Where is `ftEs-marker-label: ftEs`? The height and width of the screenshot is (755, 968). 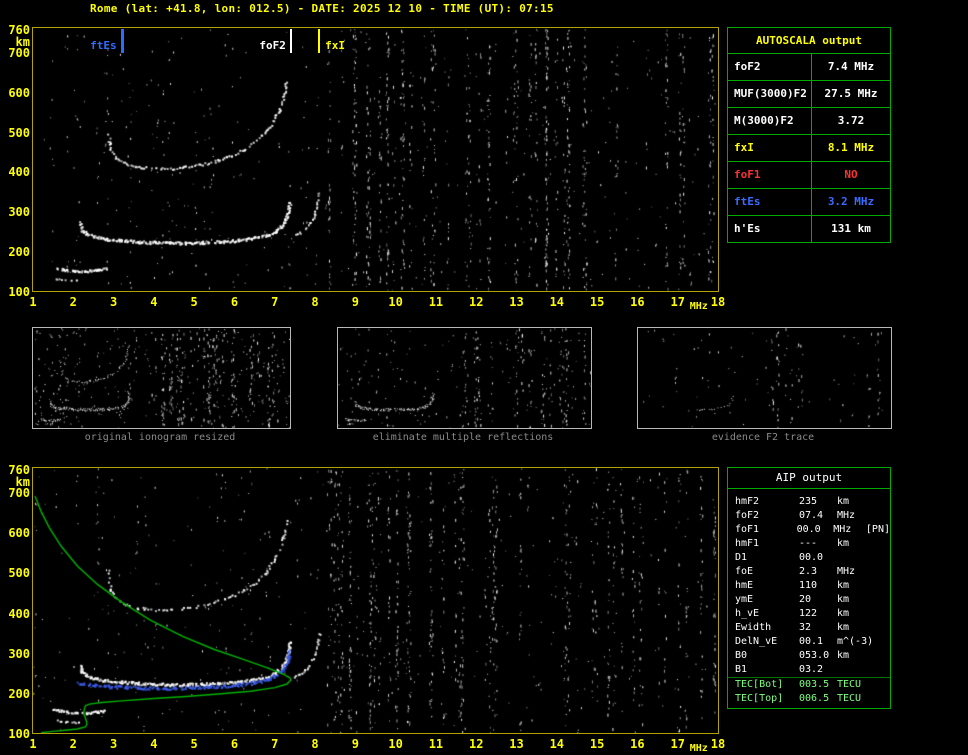
ftEs-marker-label: ftEs is located at coordinates (103, 45).